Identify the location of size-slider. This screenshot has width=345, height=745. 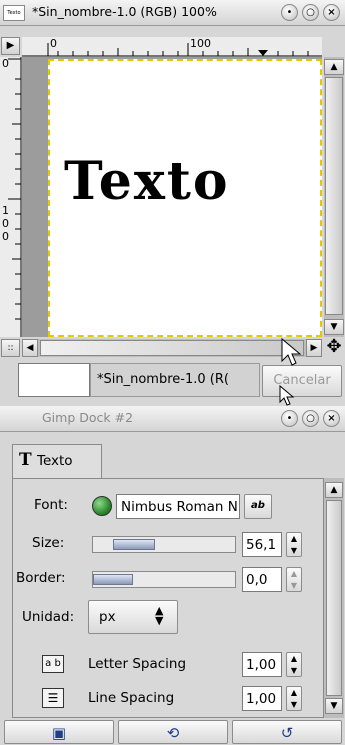
(164, 544).